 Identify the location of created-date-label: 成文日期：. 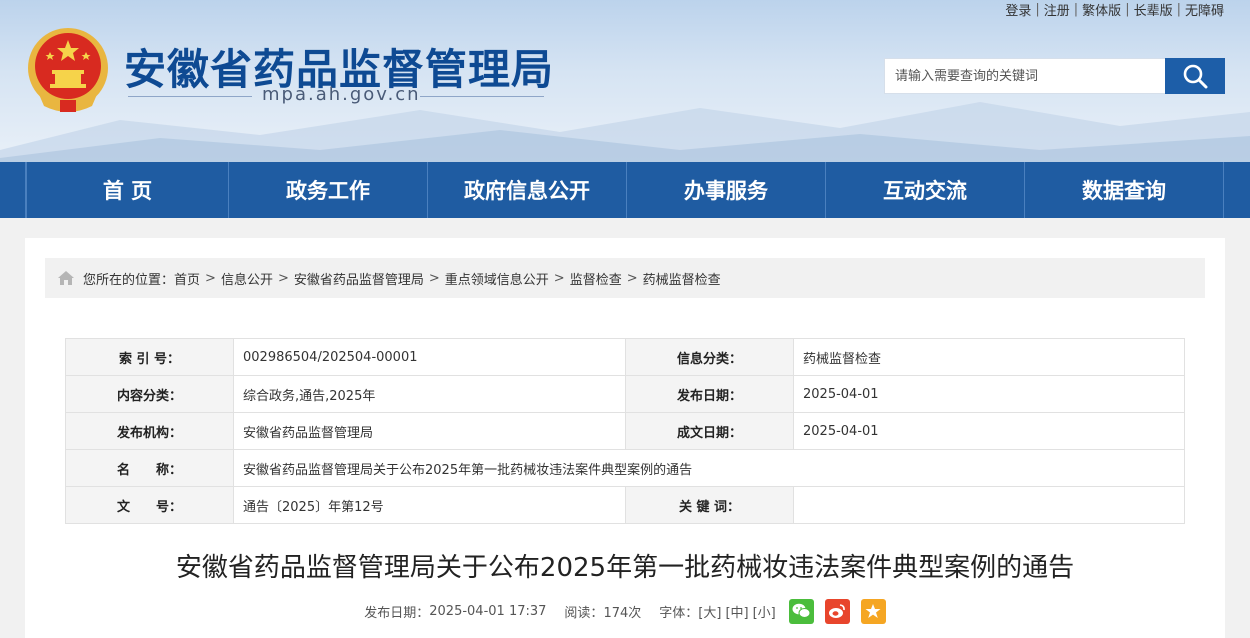
(709, 431).